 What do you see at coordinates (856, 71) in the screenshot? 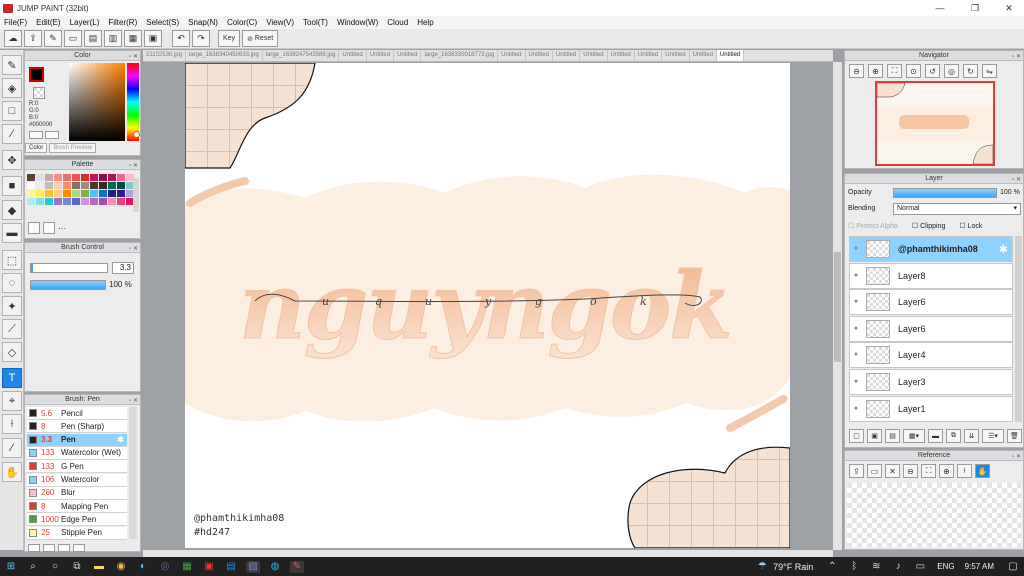
I see `zoom-out-icon: ⊖` at bounding box center [856, 71].